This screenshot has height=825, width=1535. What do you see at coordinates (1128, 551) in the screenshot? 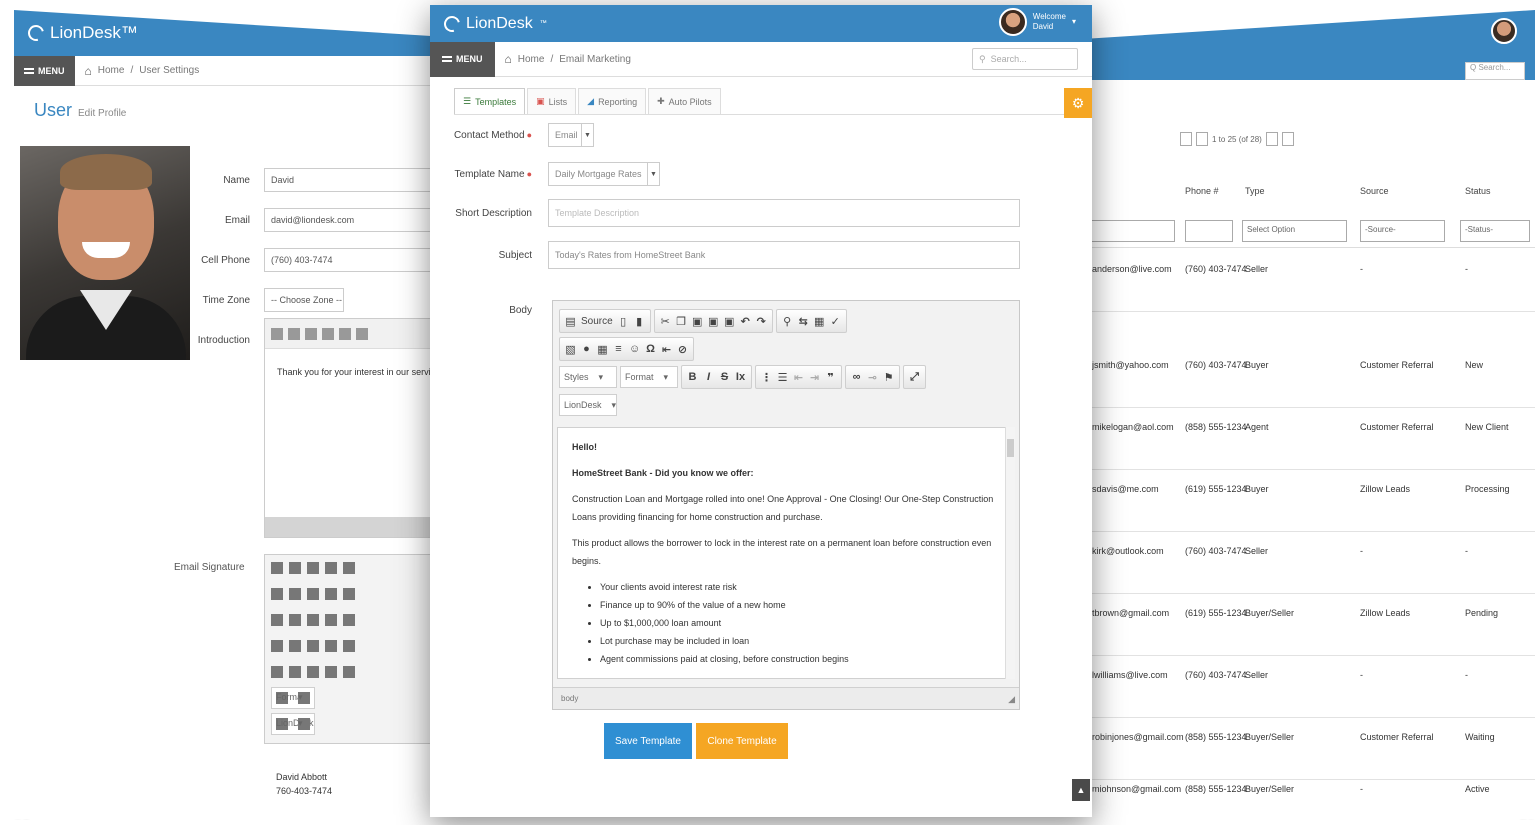
I see `row-email: kirk@outlook.com` at bounding box center [1128, 551].